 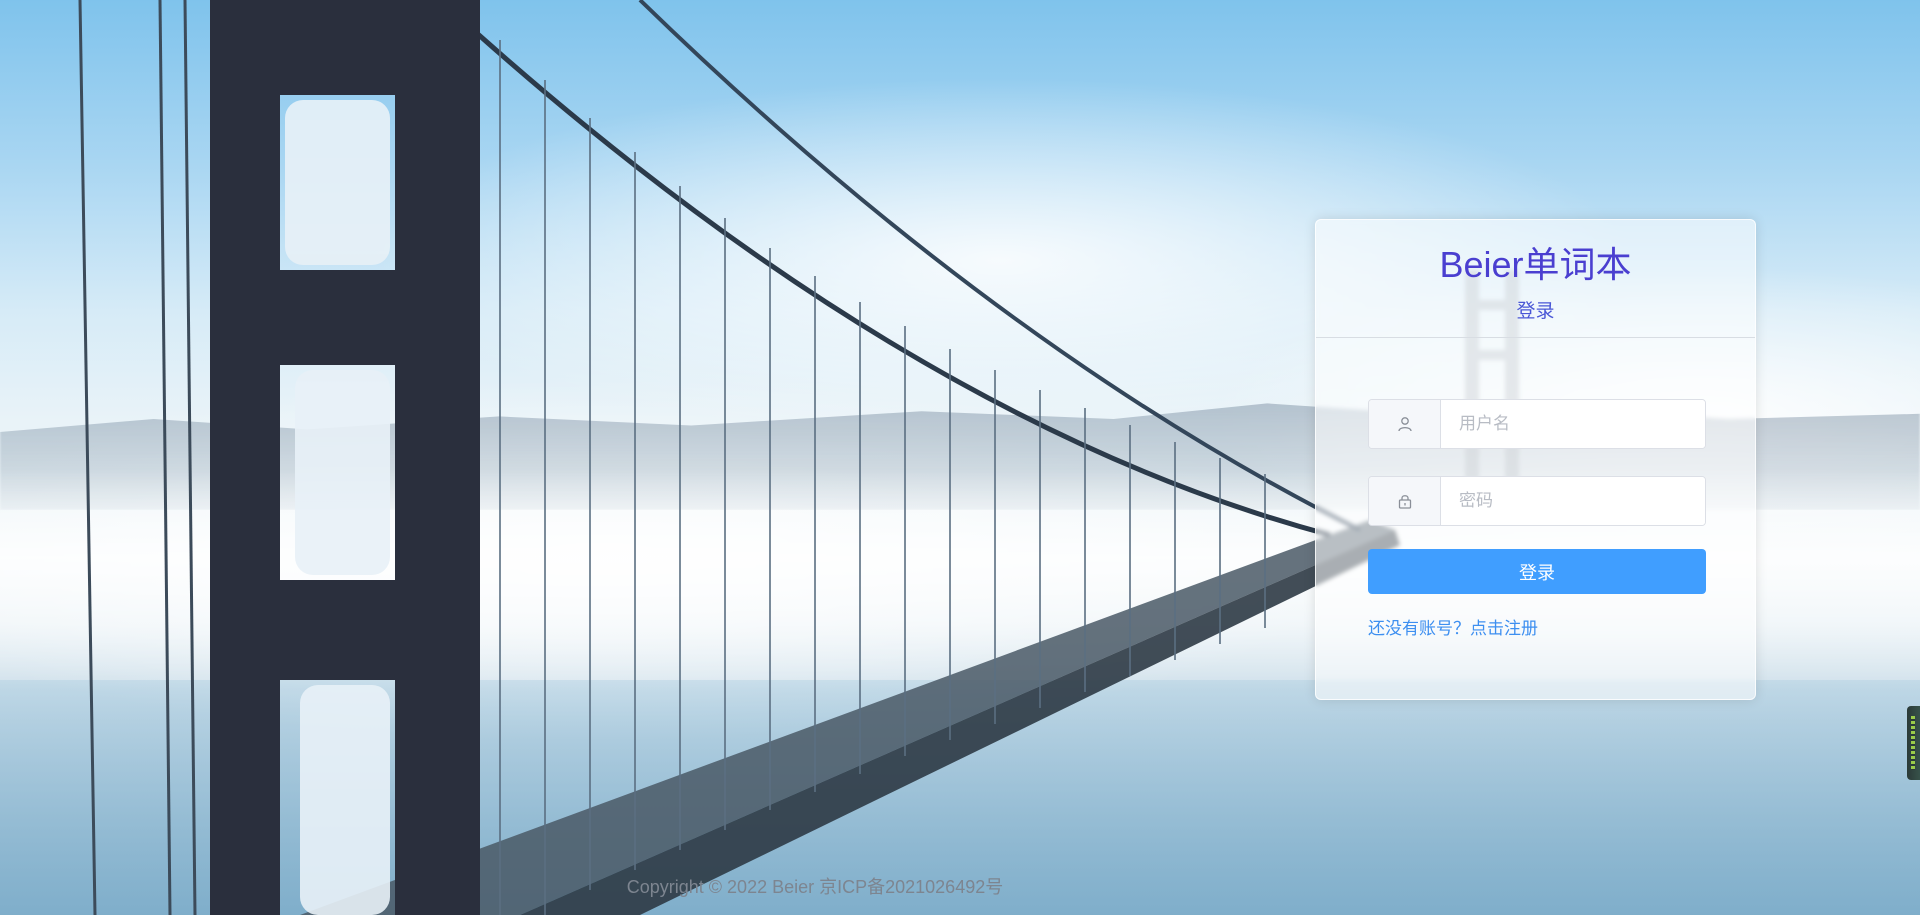 I want to click on login-card: Beier单词本 登录 登录 还没有账号？点击注册, so click(x=1535, y=459).